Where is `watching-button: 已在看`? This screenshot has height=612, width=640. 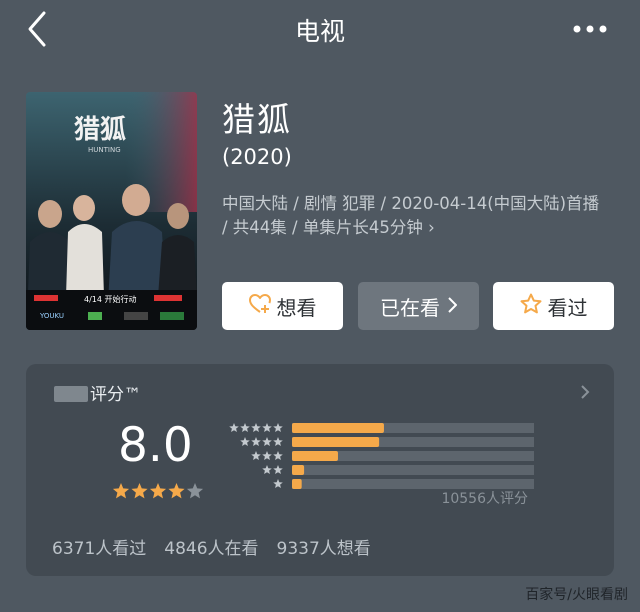
watching-button: 已在看 is located at coordinates (418, 306).